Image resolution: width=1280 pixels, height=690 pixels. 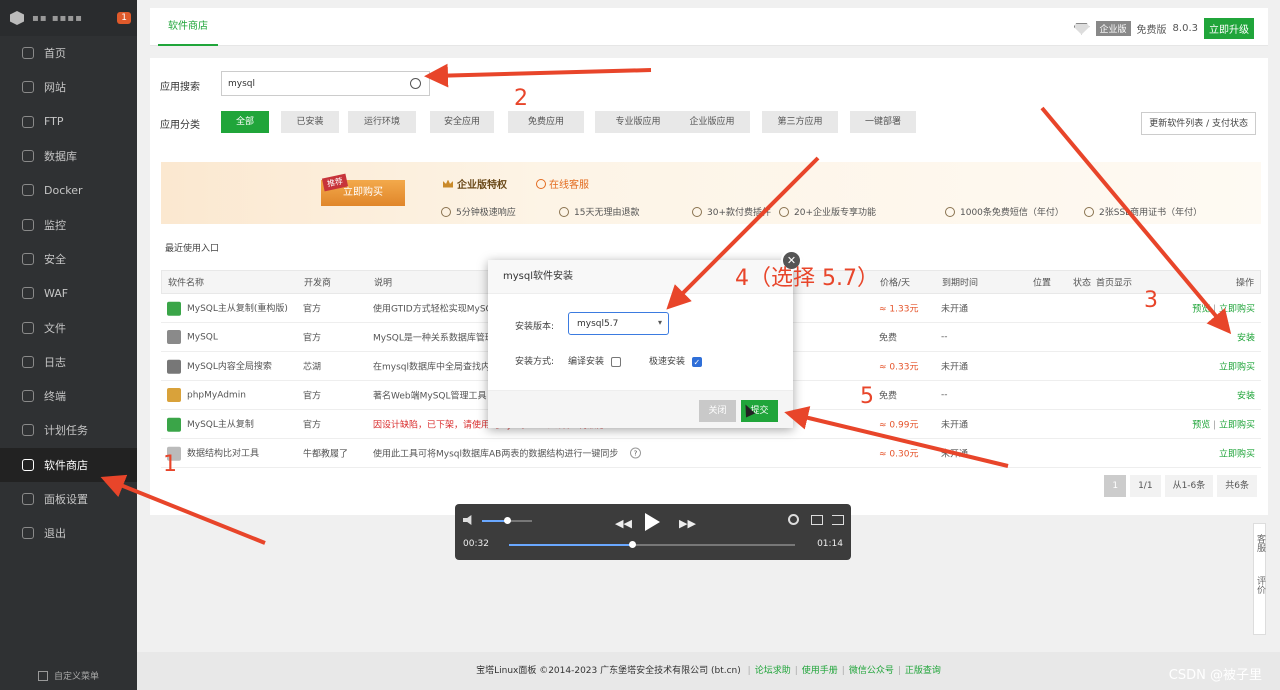 What do you see at coordinates (632, 544) in the screenshot?
I see `progress-knob` at bounding box center [632, 544].